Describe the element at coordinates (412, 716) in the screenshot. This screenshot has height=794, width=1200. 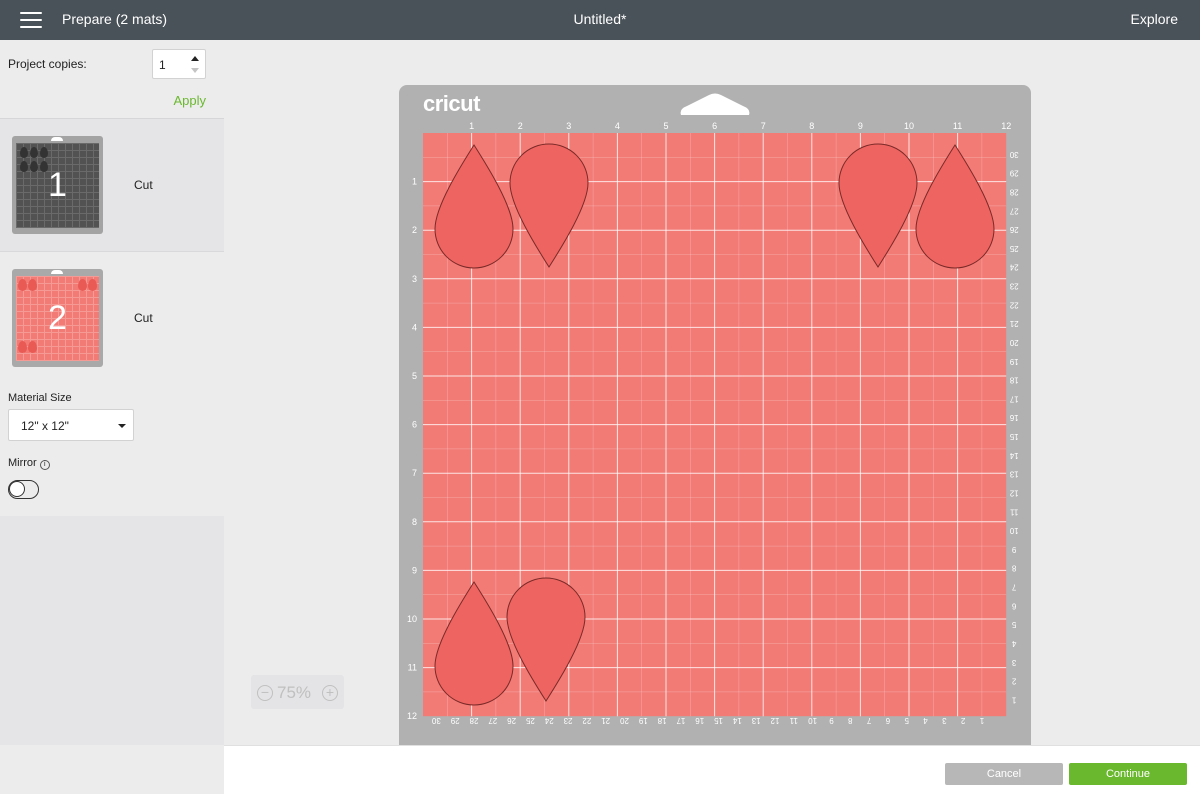
I see `ruler-left-label: 12` at that location.